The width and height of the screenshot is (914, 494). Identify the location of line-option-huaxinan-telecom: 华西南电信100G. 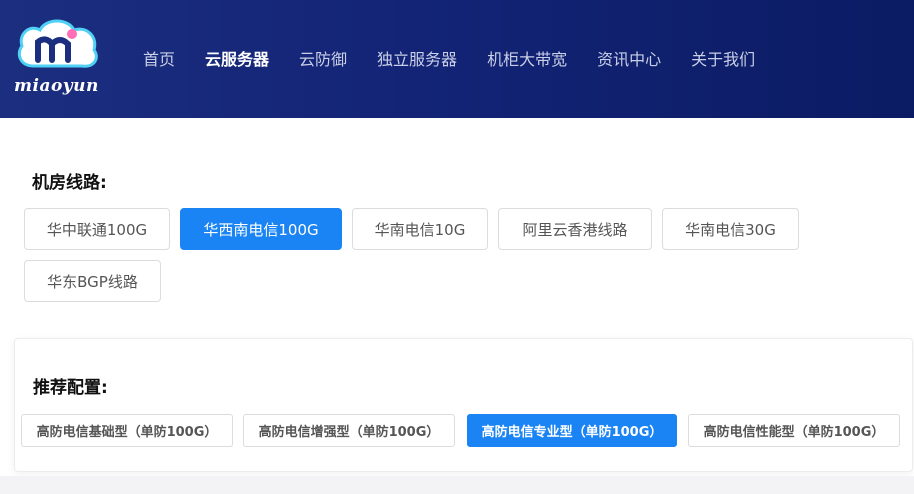
(261, 229).